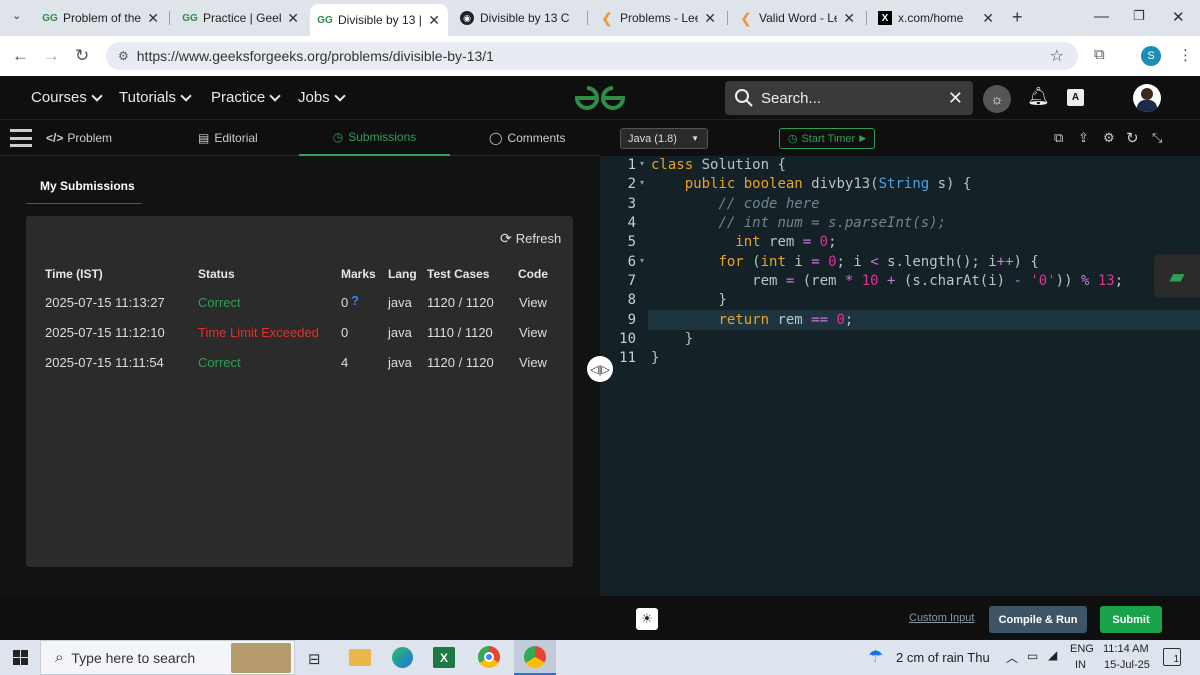 The image size is (1200, 675). Describe the element at coordinates (1132, 138) in the screenshot. I see `reset-icon: ↻` at that location.